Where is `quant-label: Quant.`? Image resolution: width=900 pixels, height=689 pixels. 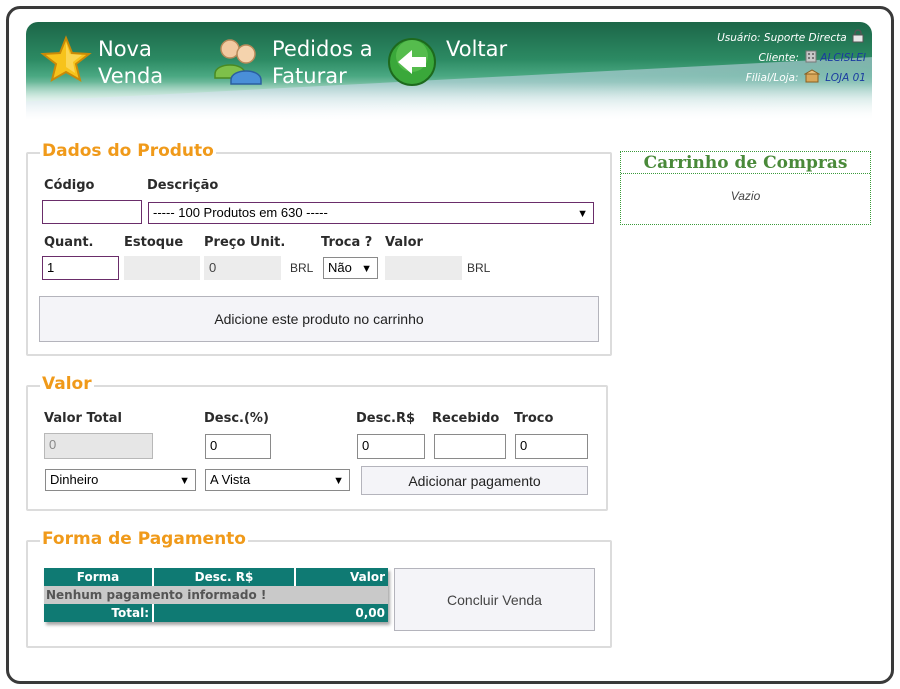
quant-label: Quant. is located at coordinates (69, 242).